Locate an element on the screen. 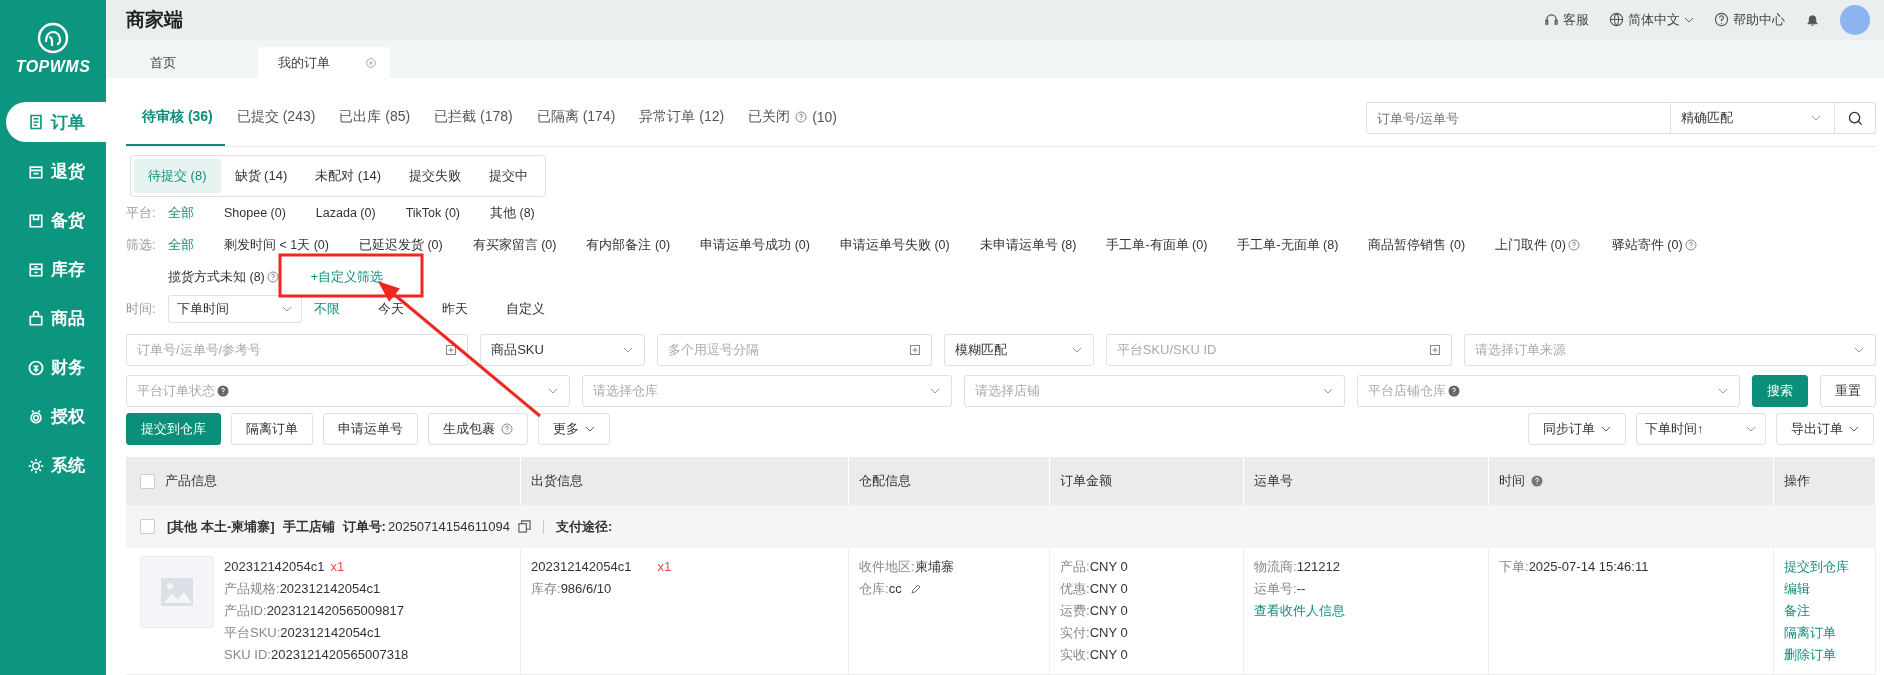 The height and width of the screenshot is (675, 1884). field-label: 实付: is located at coordinates (1075, 633).